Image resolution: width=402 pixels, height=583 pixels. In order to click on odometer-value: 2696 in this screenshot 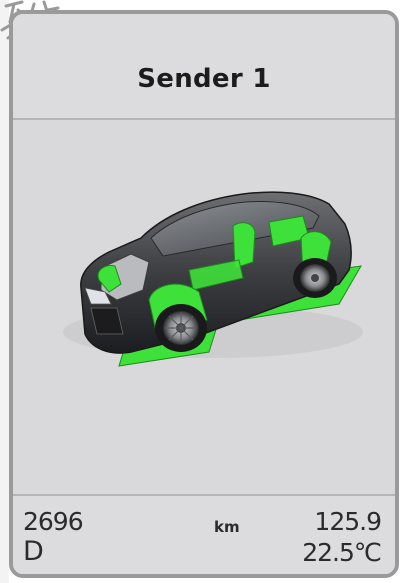, I will do `click(53, 521)`.